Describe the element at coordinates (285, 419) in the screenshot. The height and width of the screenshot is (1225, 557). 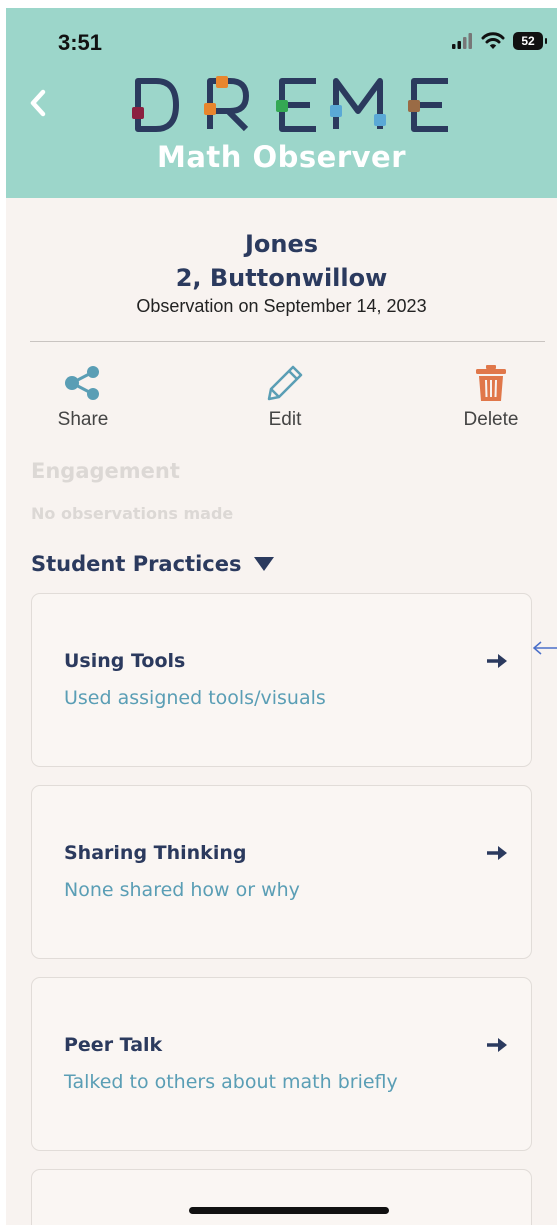
I see `edit-label: Edit` at that location.